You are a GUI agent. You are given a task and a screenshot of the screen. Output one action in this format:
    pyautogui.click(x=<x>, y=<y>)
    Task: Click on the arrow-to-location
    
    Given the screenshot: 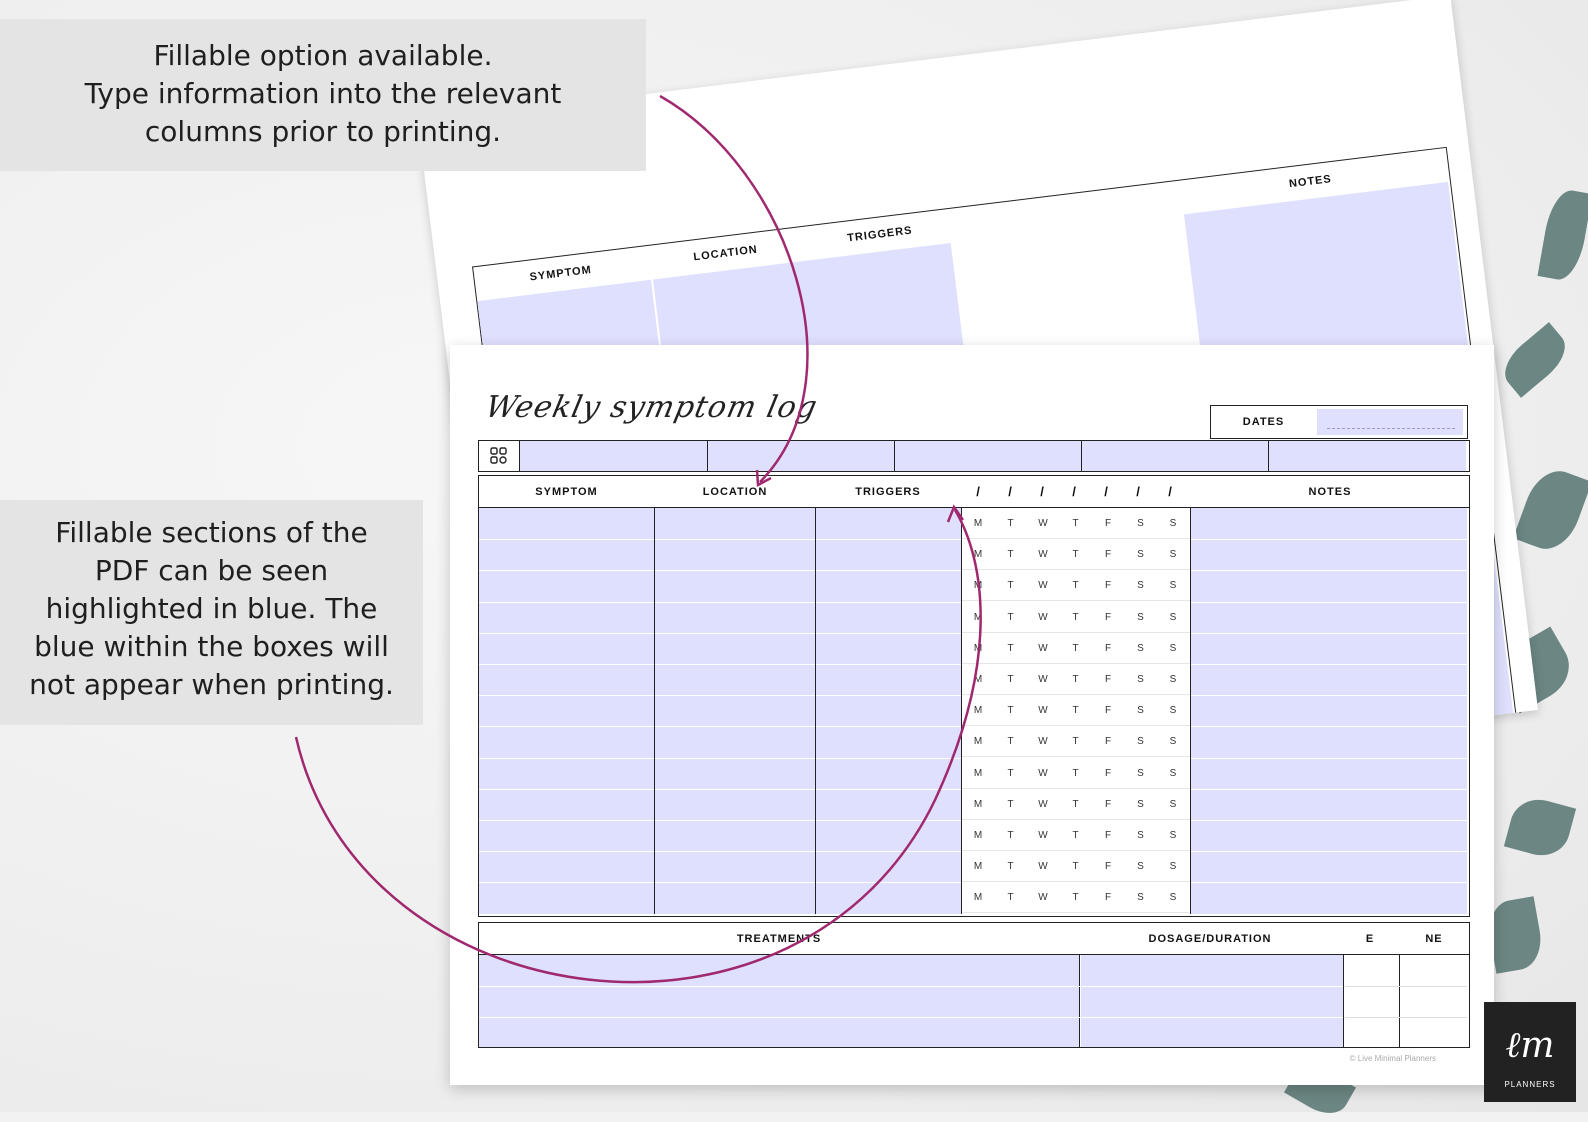 What is the action you would take?
    pyautogui.click(x=734, y=288)
    